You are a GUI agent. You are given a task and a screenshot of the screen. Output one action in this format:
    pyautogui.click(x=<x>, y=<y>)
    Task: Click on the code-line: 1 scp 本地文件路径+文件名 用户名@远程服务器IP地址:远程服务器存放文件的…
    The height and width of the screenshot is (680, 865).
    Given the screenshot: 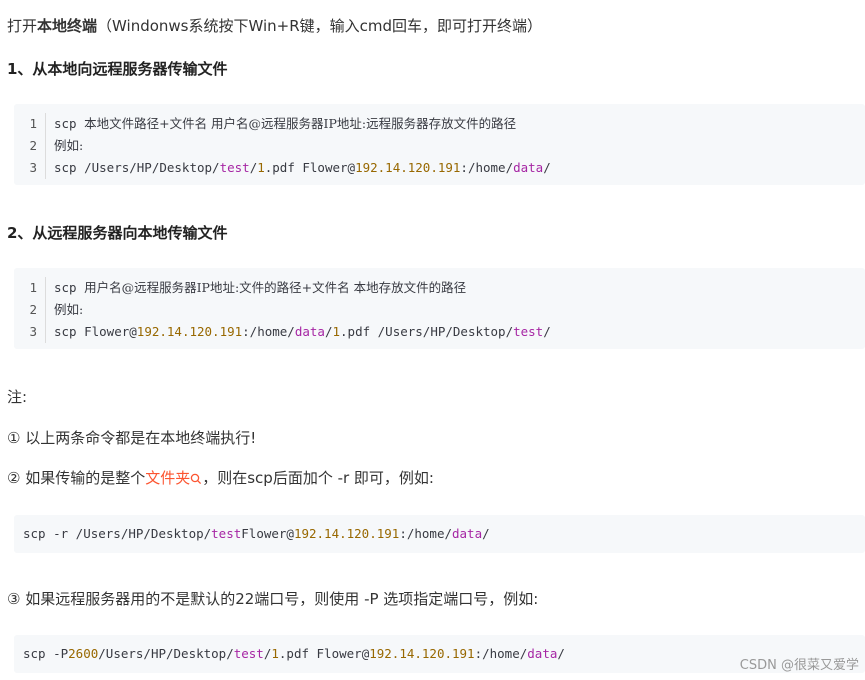 What is the action you would take?
    pyautogui.click(x=439, y=124)
    